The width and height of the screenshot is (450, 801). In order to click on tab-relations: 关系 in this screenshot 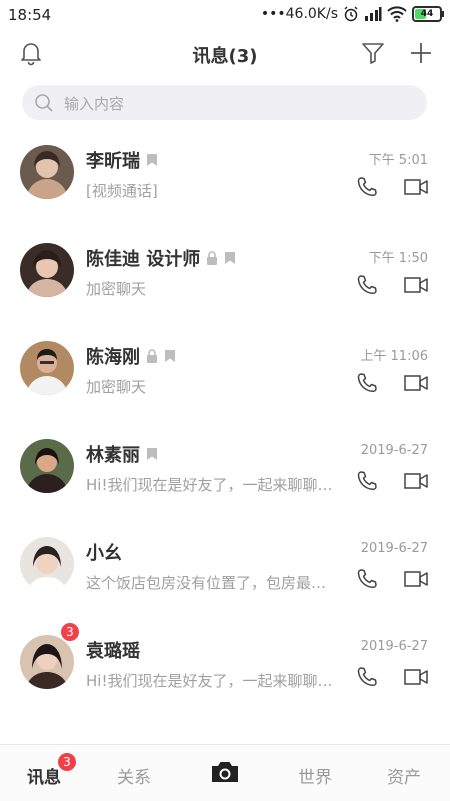, I will do `click(134, 775)`.